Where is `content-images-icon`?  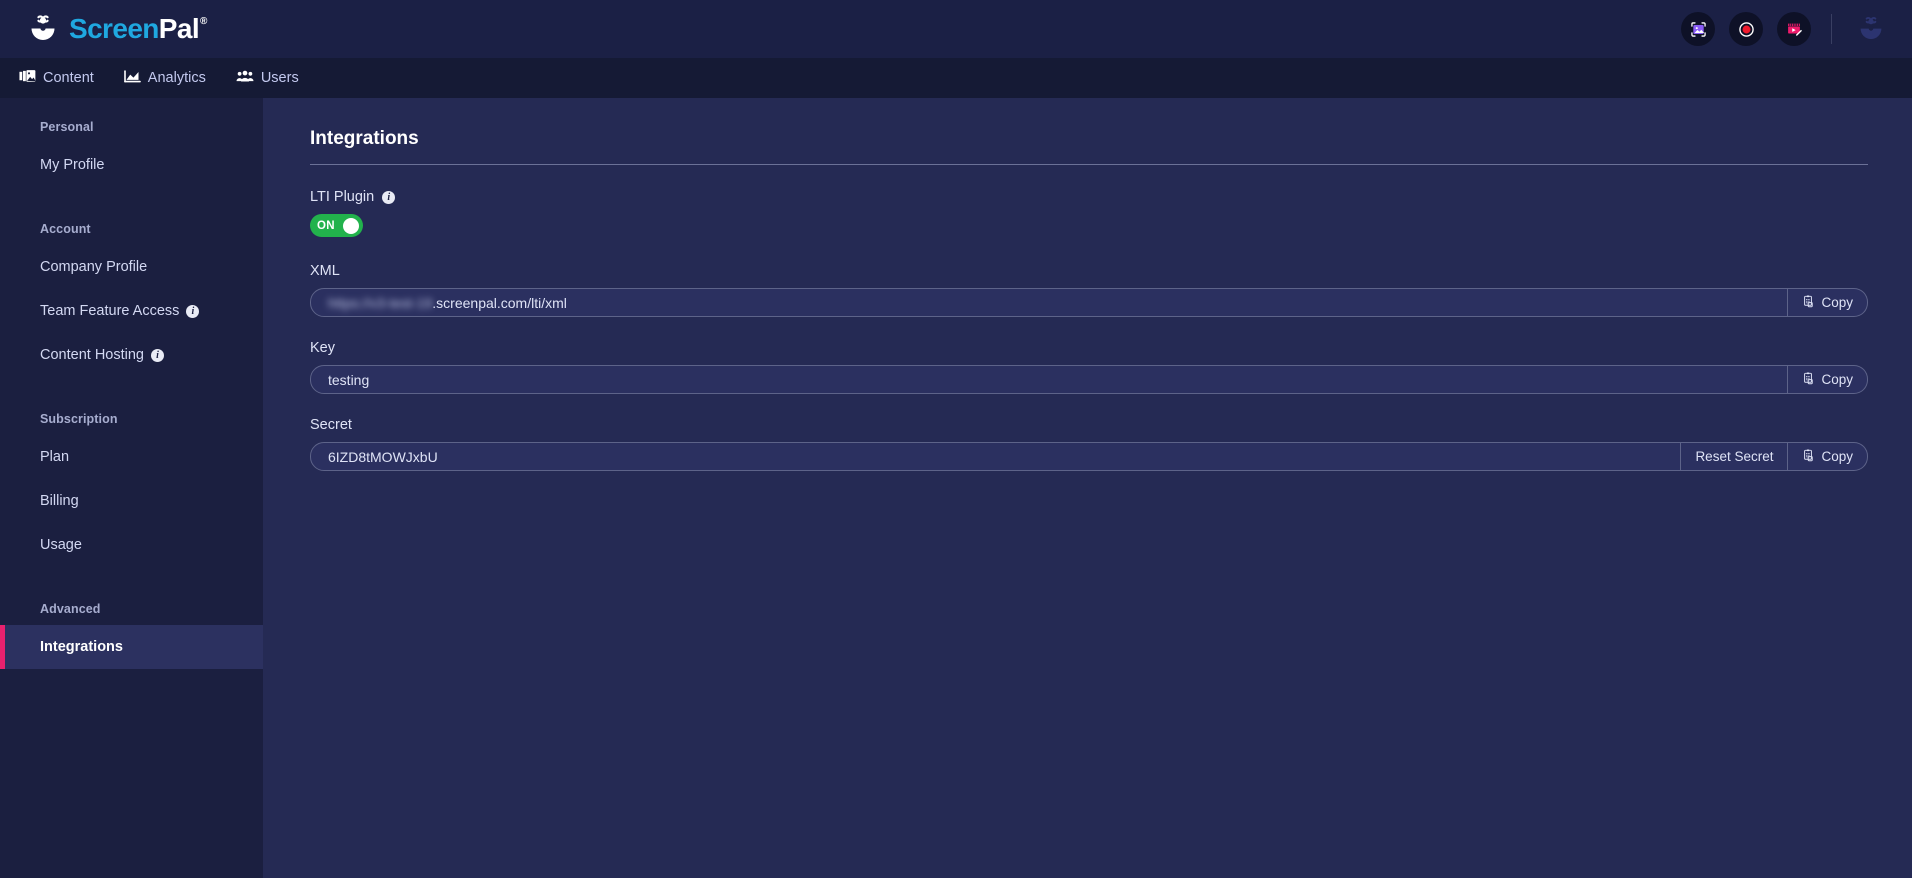 content-images-icon is located at coordinates (27, 78).